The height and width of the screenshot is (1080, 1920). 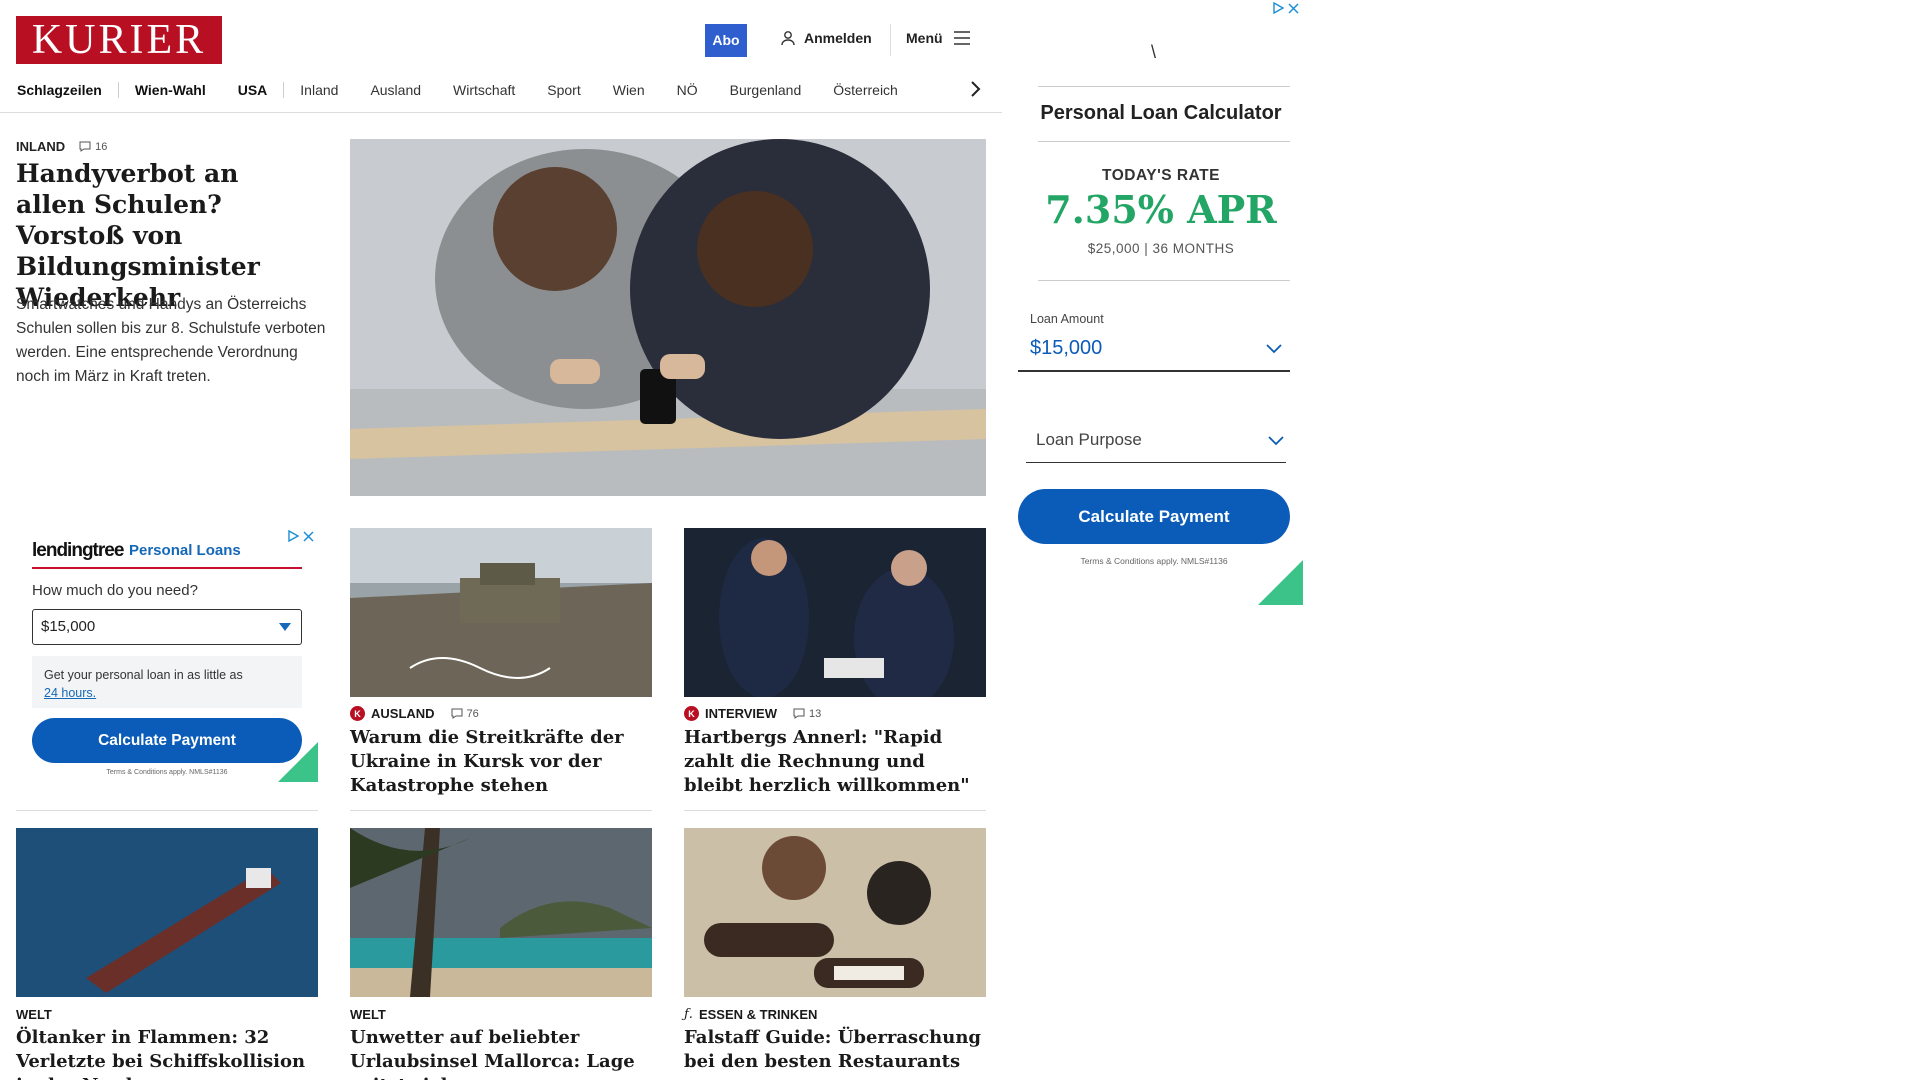 What do you see at coordinates (629, 90) in the screenshot?
I see `nav-item-wien: Wien` at bounding box center [629, 90].